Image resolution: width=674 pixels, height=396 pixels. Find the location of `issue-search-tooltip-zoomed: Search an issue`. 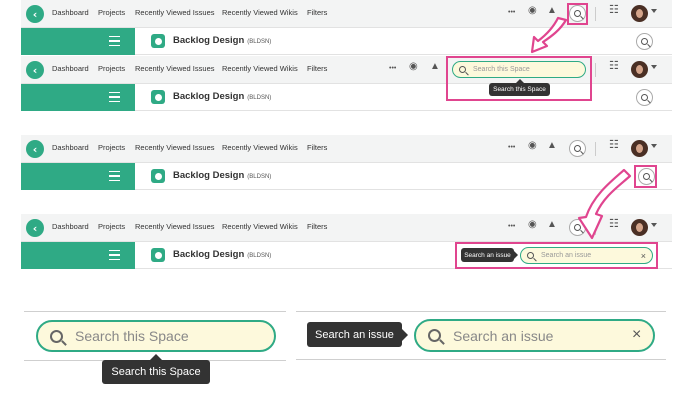

issue-search-tooltip-zoomed: Search an issue is located at coordinates (357, 334).